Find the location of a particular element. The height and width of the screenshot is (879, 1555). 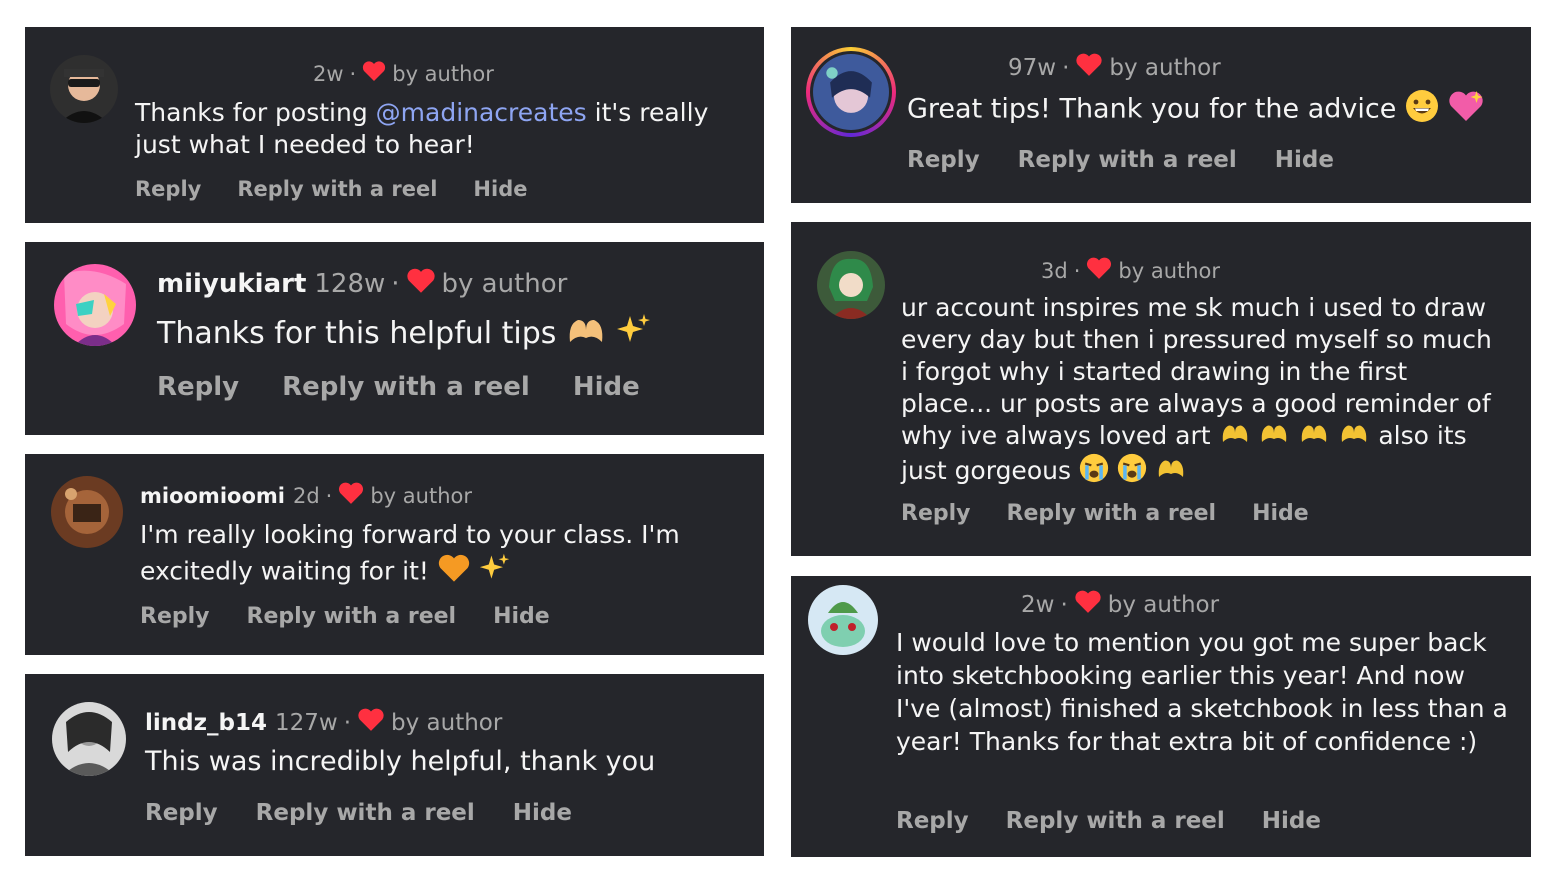

comment-meta: mioomioomi 2d · by author is located at coordinates (306, 495).